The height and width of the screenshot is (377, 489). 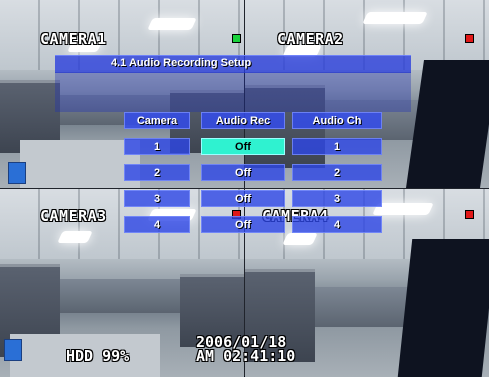 What do you see at coordinates (181, 63) in the screenshot?
I see `menu-title: 4.1 Audio Recording Setup` at bounding box center [181, 63].